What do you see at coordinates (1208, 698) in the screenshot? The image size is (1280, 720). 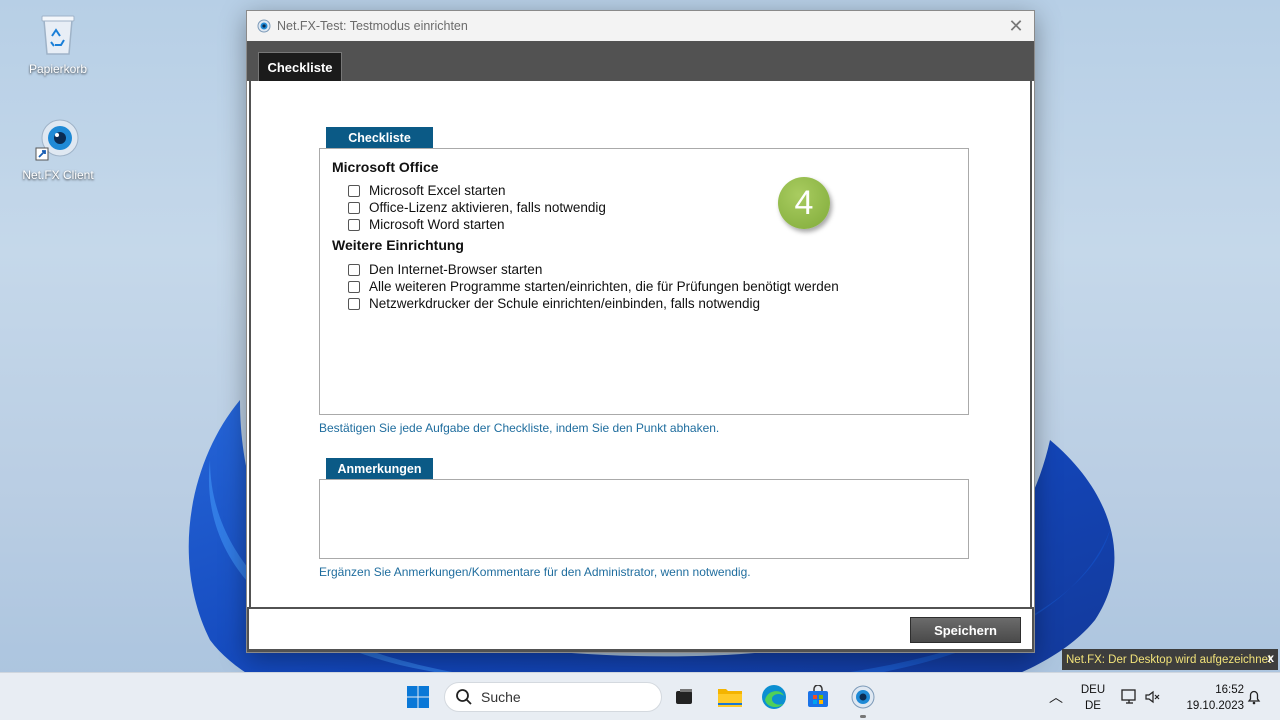 I see `clock: 16:52 19.10.2023` at bounding box center [1208, 698].